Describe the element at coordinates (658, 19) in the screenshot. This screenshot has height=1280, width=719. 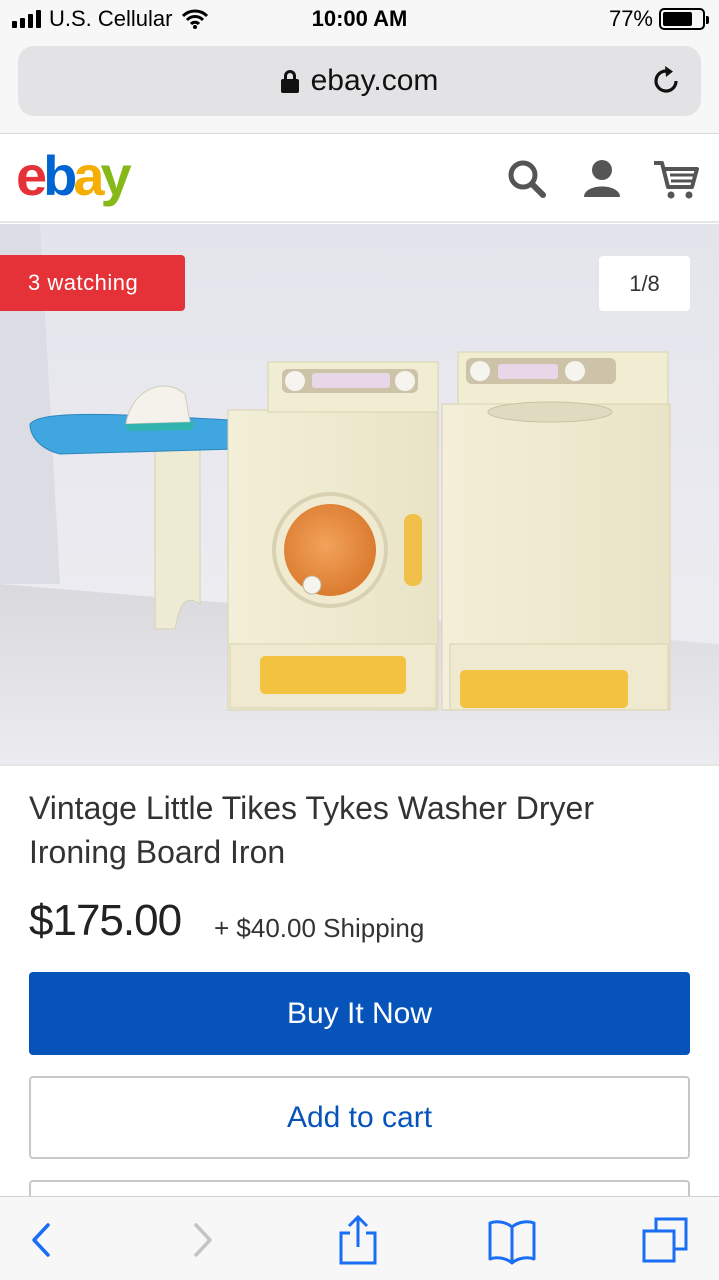
I see `battery-status: 77%` at that location.